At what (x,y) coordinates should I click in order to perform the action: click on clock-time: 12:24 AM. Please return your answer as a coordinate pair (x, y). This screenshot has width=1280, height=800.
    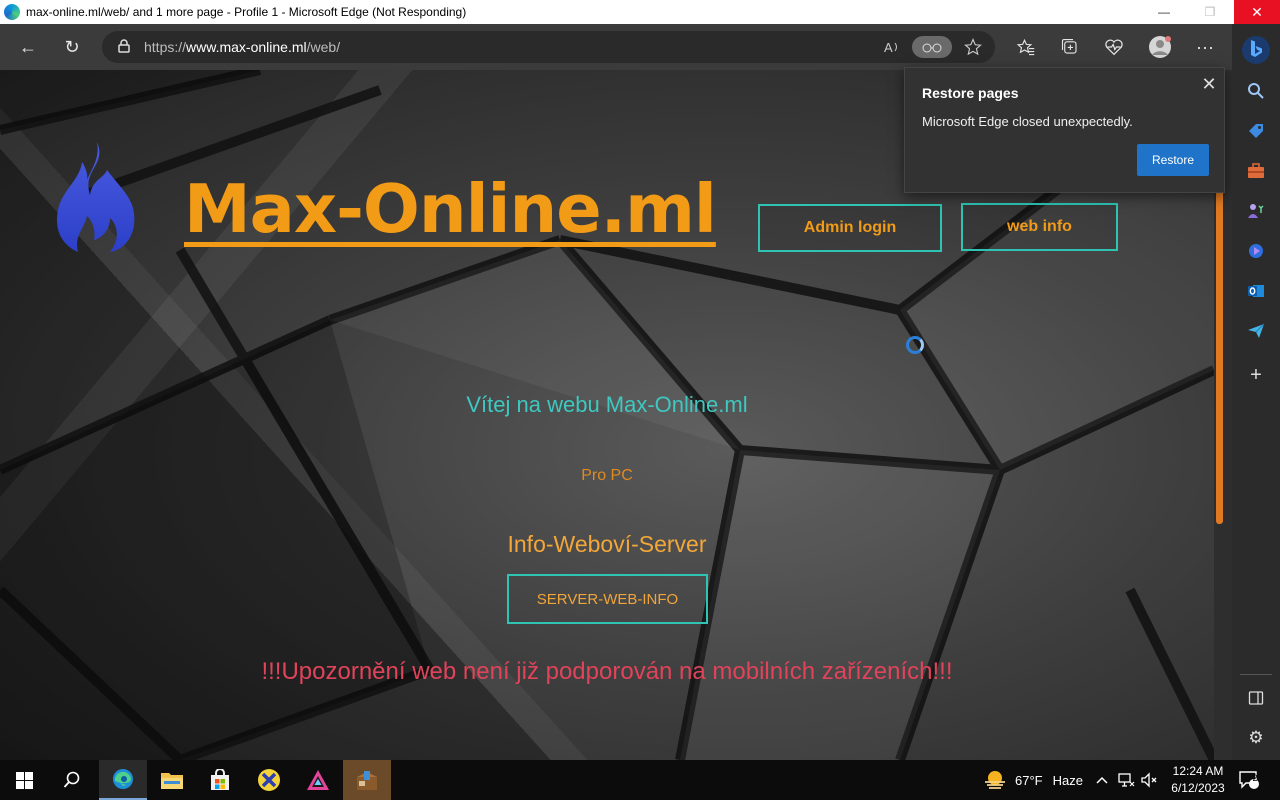
    Looking at the image, I should click on (1198, 771).